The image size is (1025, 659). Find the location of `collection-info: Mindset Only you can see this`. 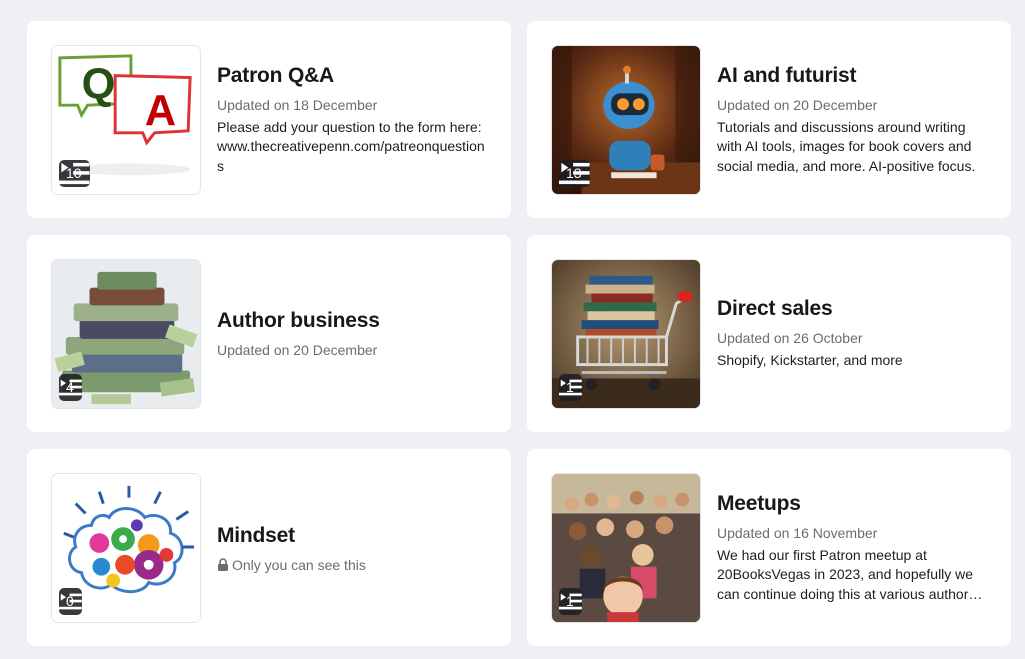

collection-info: Mindset Only you can see this is located at coordinates (352, 548).